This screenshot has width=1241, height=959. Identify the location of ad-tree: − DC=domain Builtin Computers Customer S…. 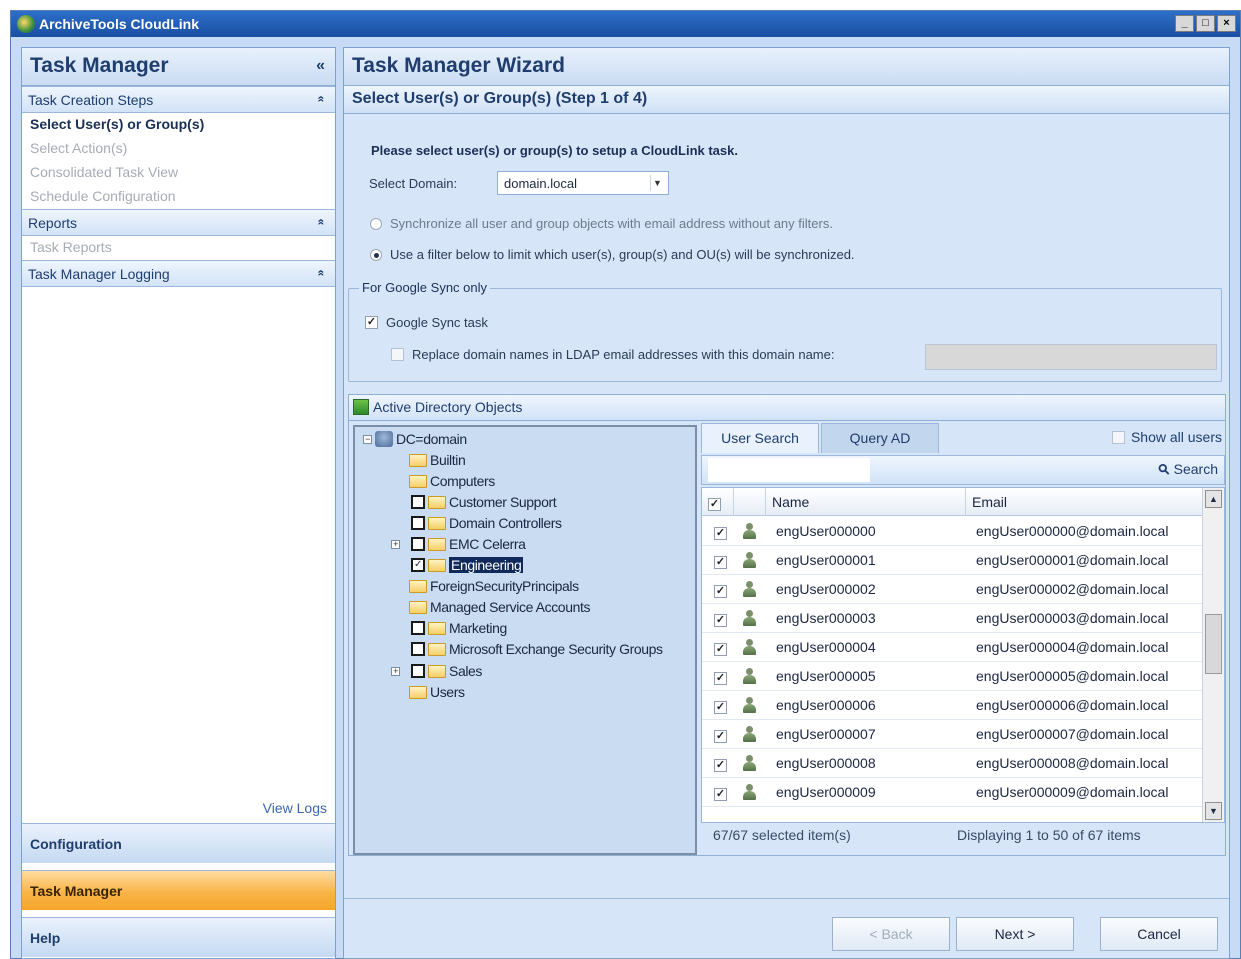
(525, 640).